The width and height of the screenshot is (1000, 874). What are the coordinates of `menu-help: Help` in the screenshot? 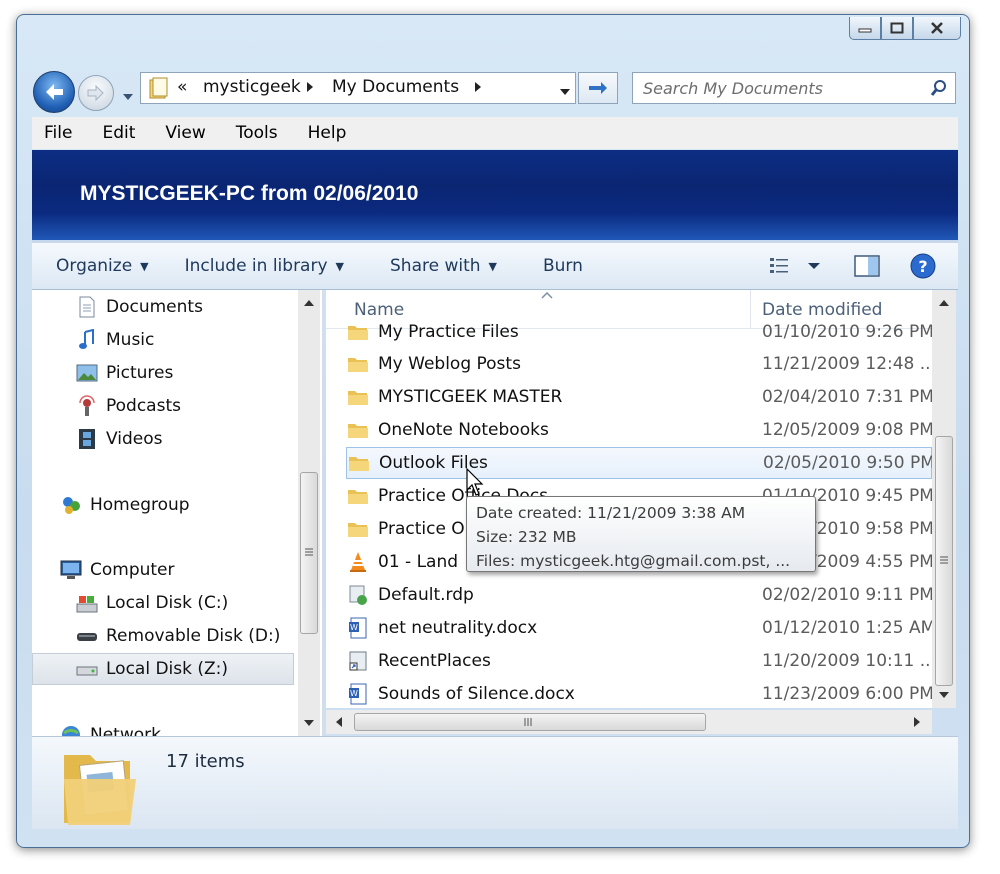 It's located at (327, 133).